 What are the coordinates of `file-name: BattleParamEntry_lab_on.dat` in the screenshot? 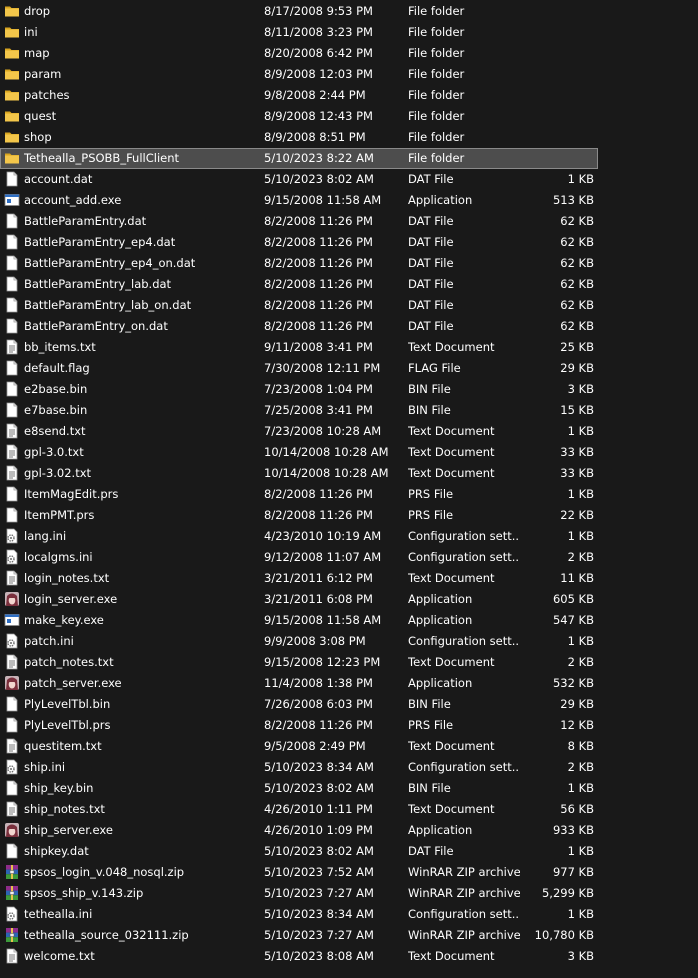 It's located at (108, 305).